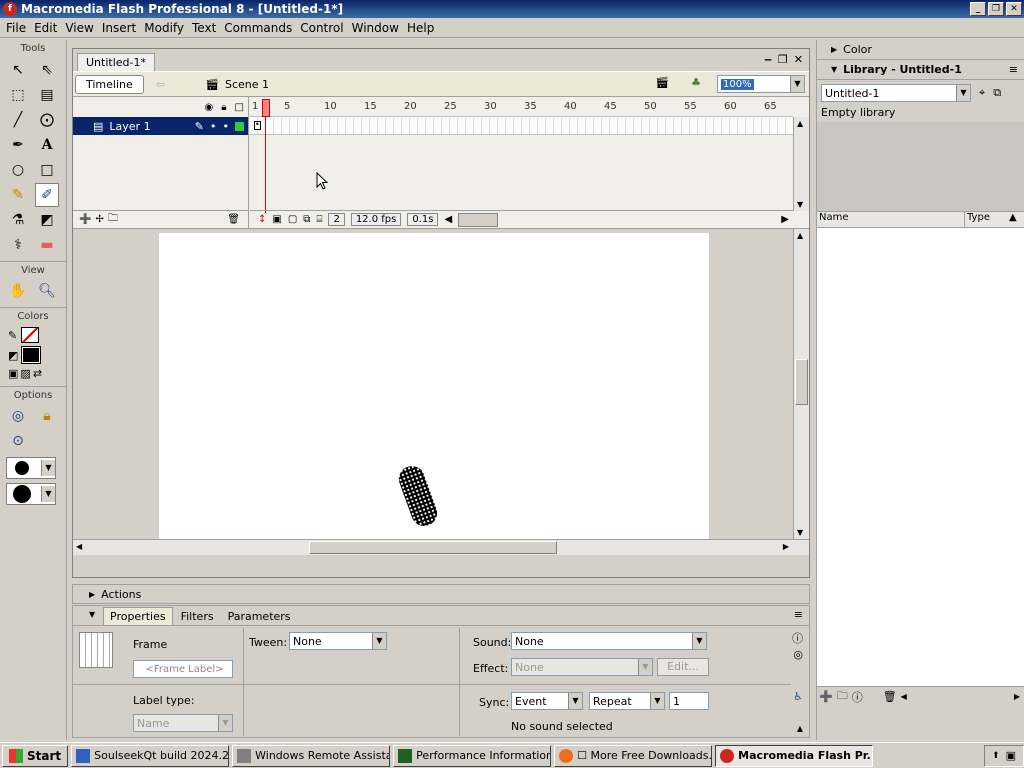 The image size is (1024, 768). What do you see at coordinates (18, 416) in the screenshot?
I see `object-drawing-icon: ◎` at bounding box center [18, 416].